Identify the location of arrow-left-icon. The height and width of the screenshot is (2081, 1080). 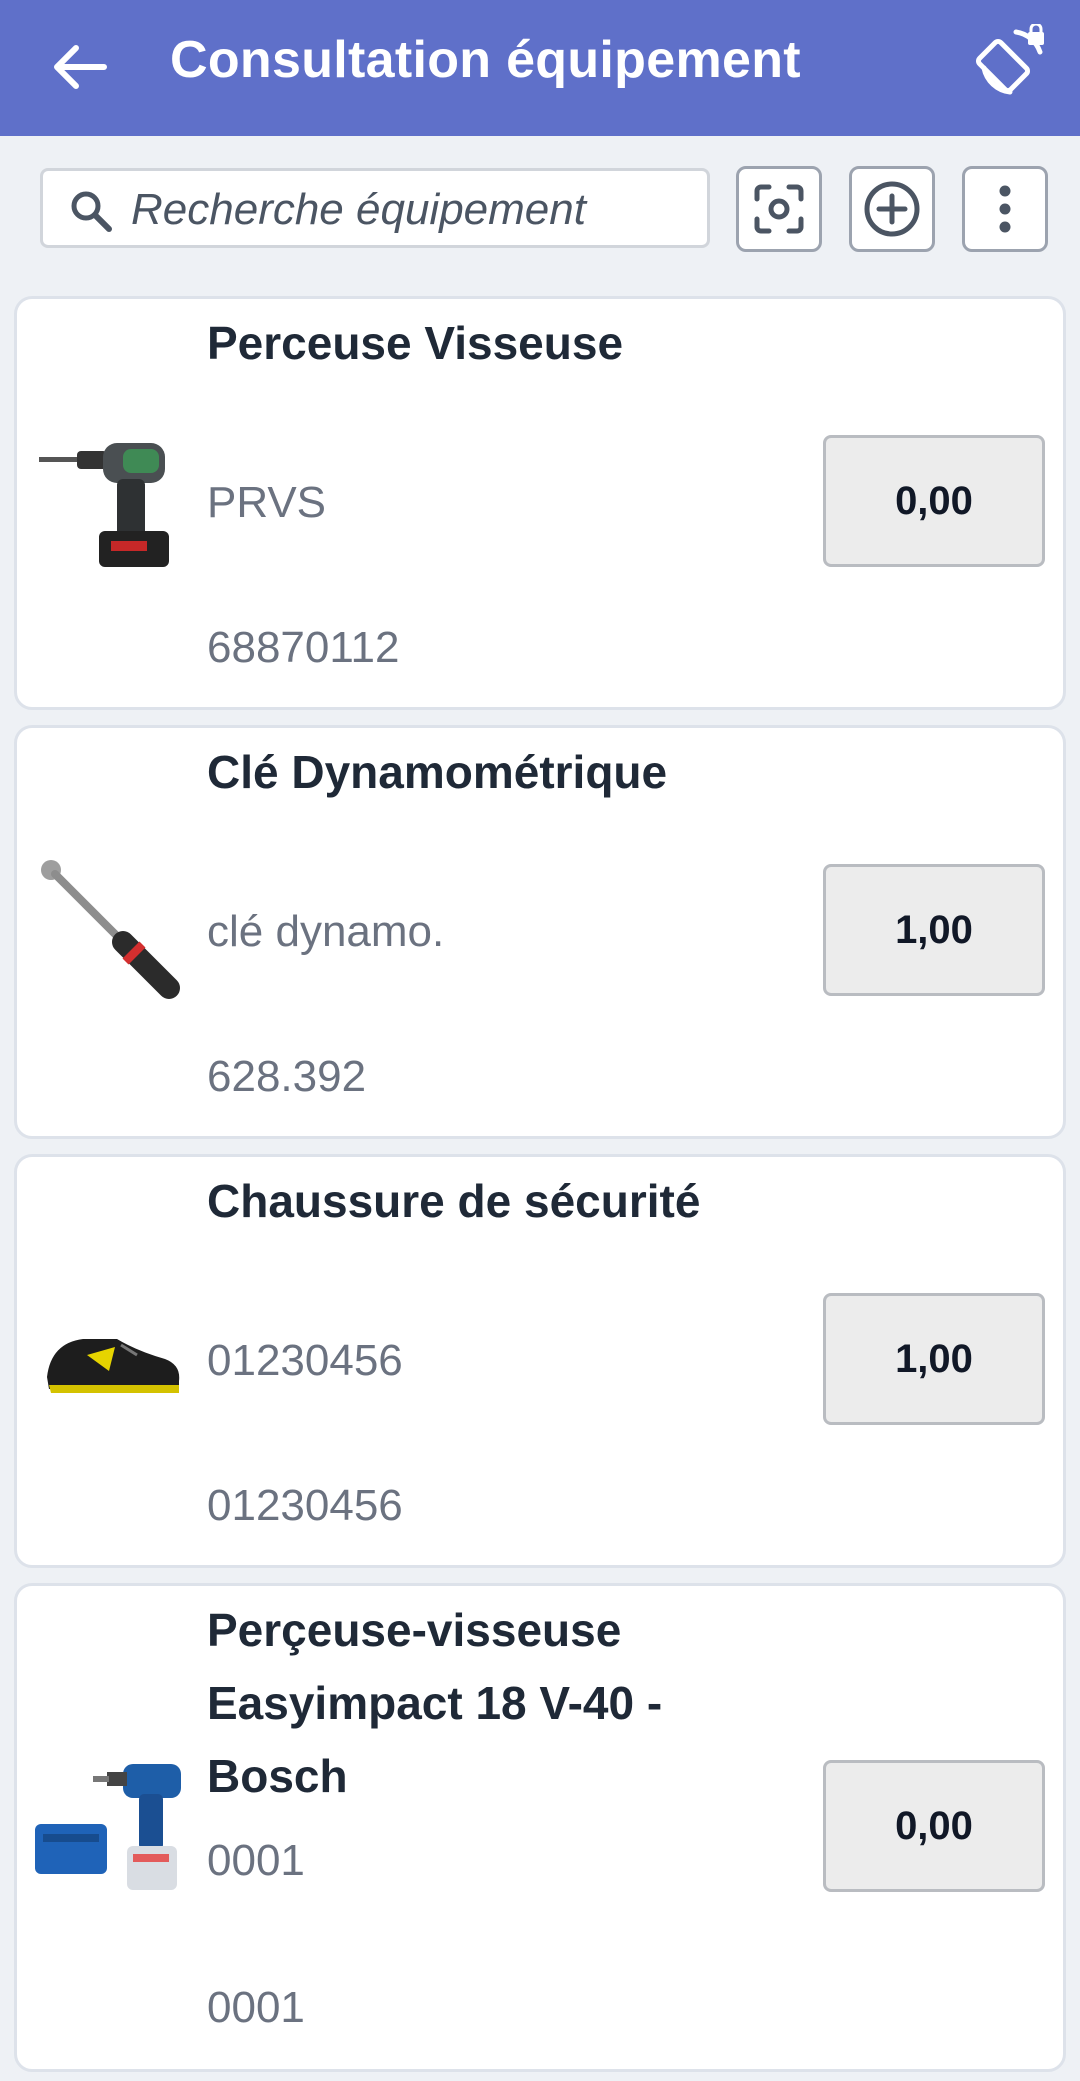
(79, 67).